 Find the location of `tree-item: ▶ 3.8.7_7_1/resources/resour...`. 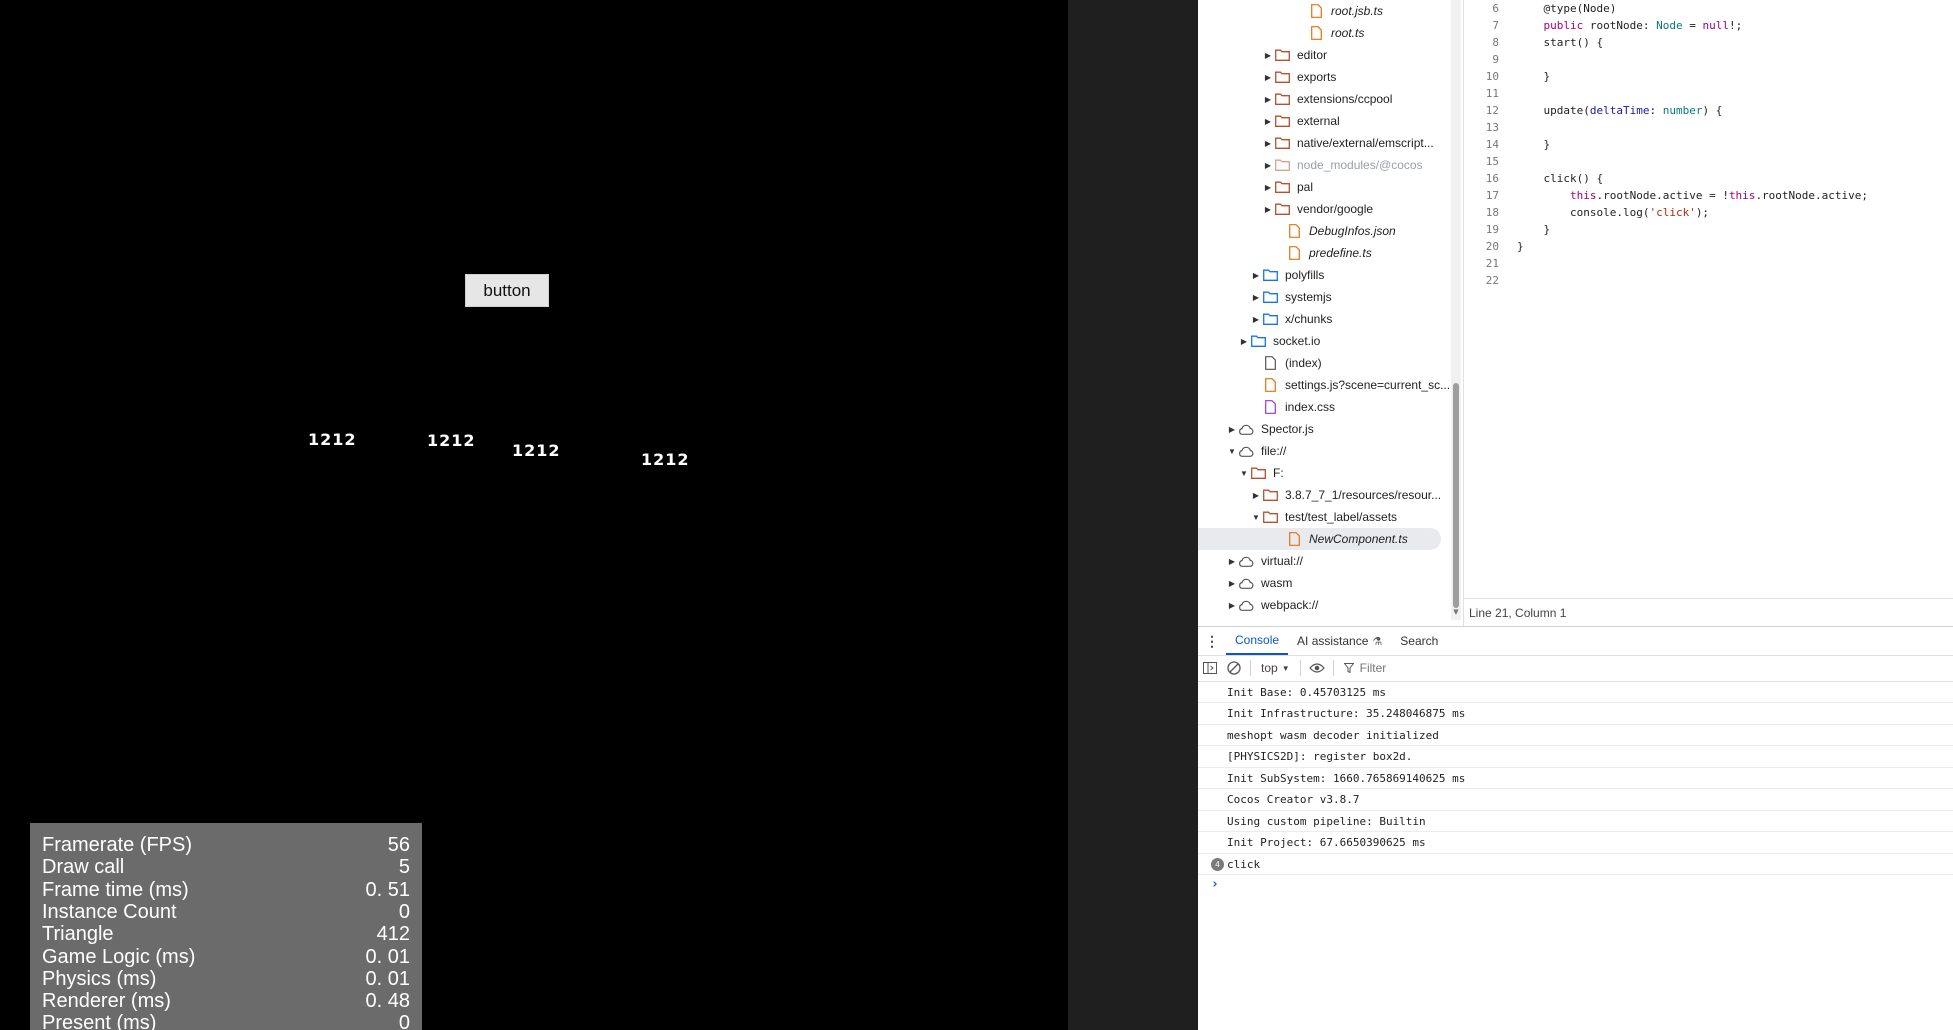

tree-item: ▶ 3.8.7_7_1/resources/resour... is located at coordinates (1324, 495).